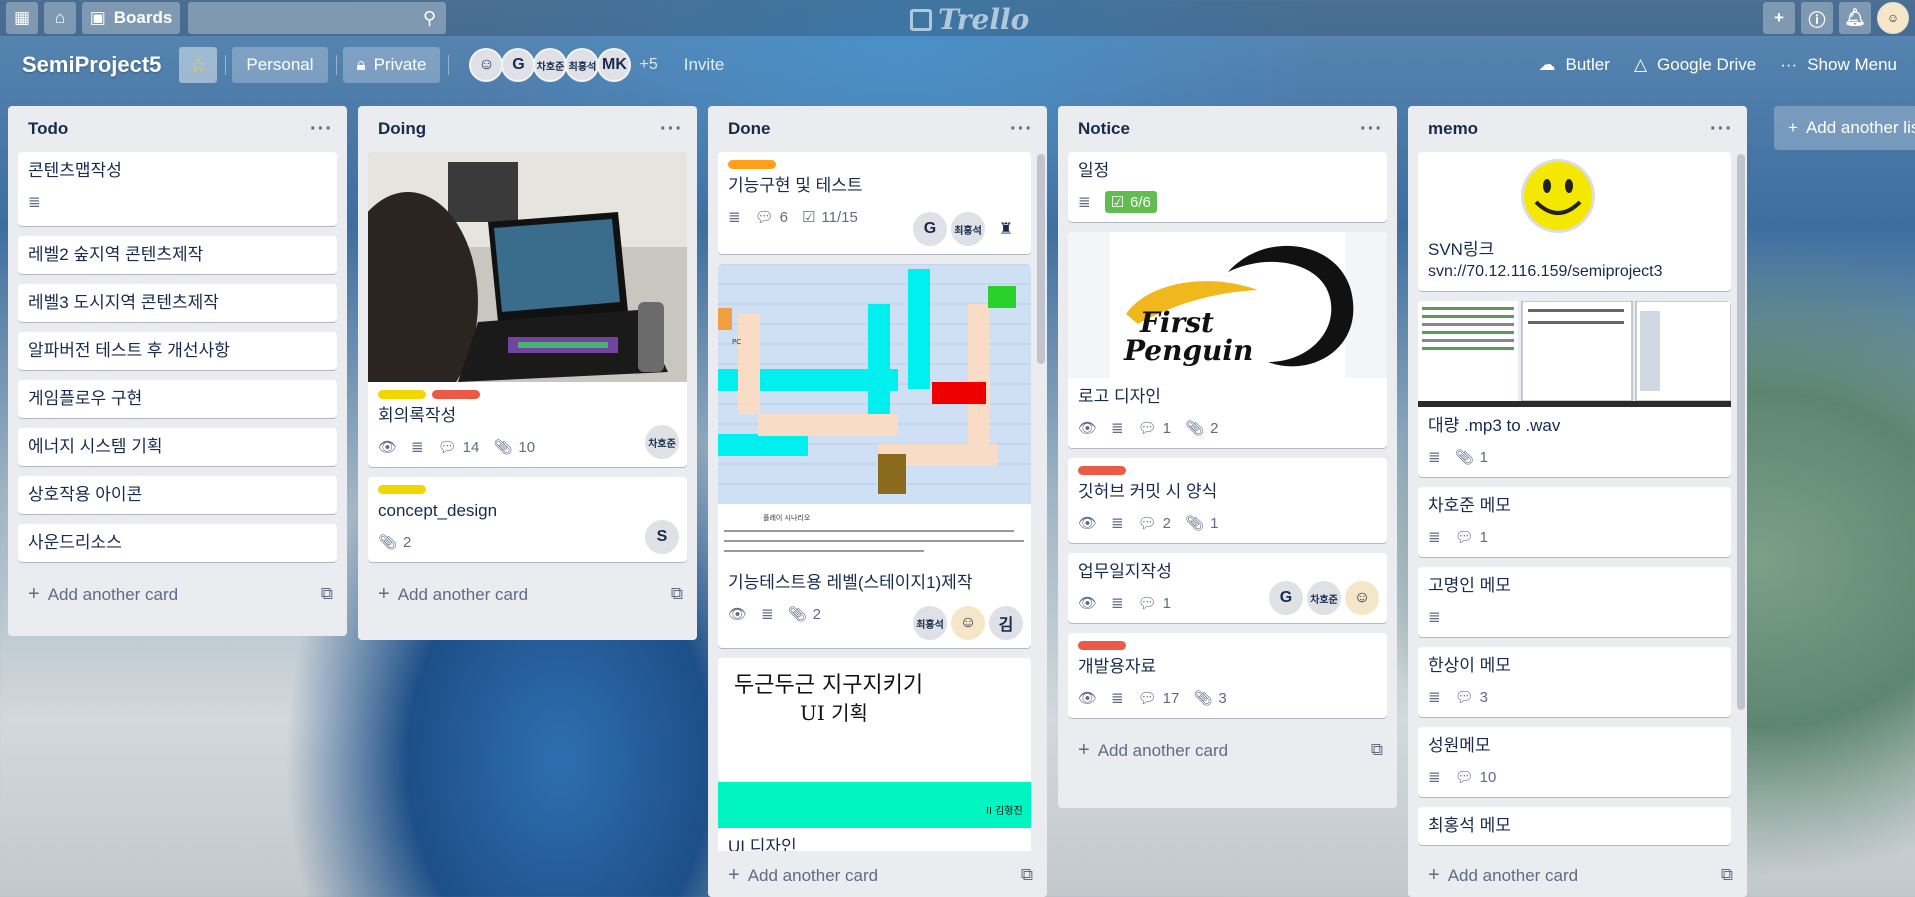 This screenshot has width=1915, height=897. I want to click on home-icon: ⌂, so click(60, 17).